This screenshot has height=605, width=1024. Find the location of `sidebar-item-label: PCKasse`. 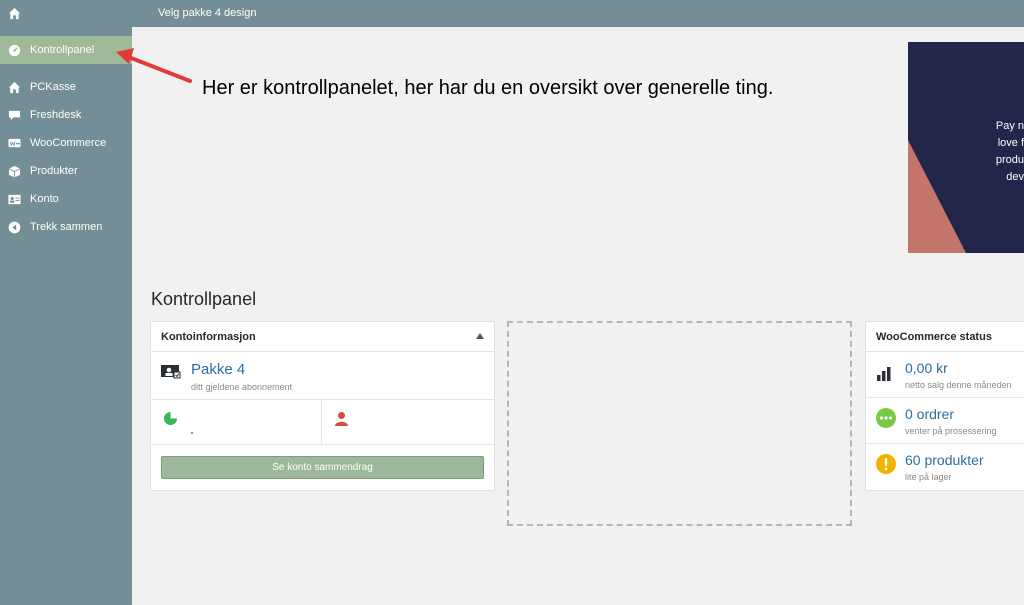

sidebar-item-label: PCKasse is located at coordinates (53, 87).